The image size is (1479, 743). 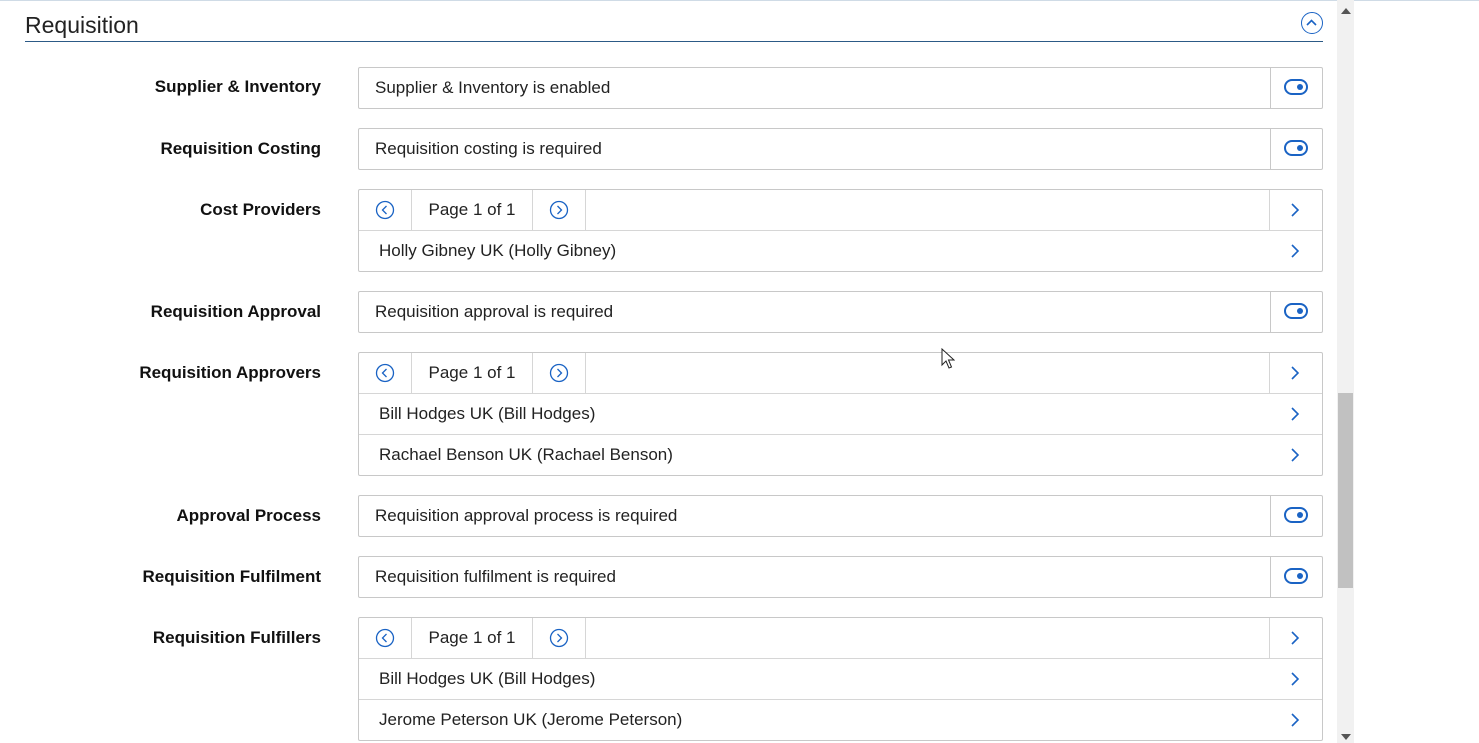 I want to click on requisition-costing-toggle, so click(x=1296, y=149).